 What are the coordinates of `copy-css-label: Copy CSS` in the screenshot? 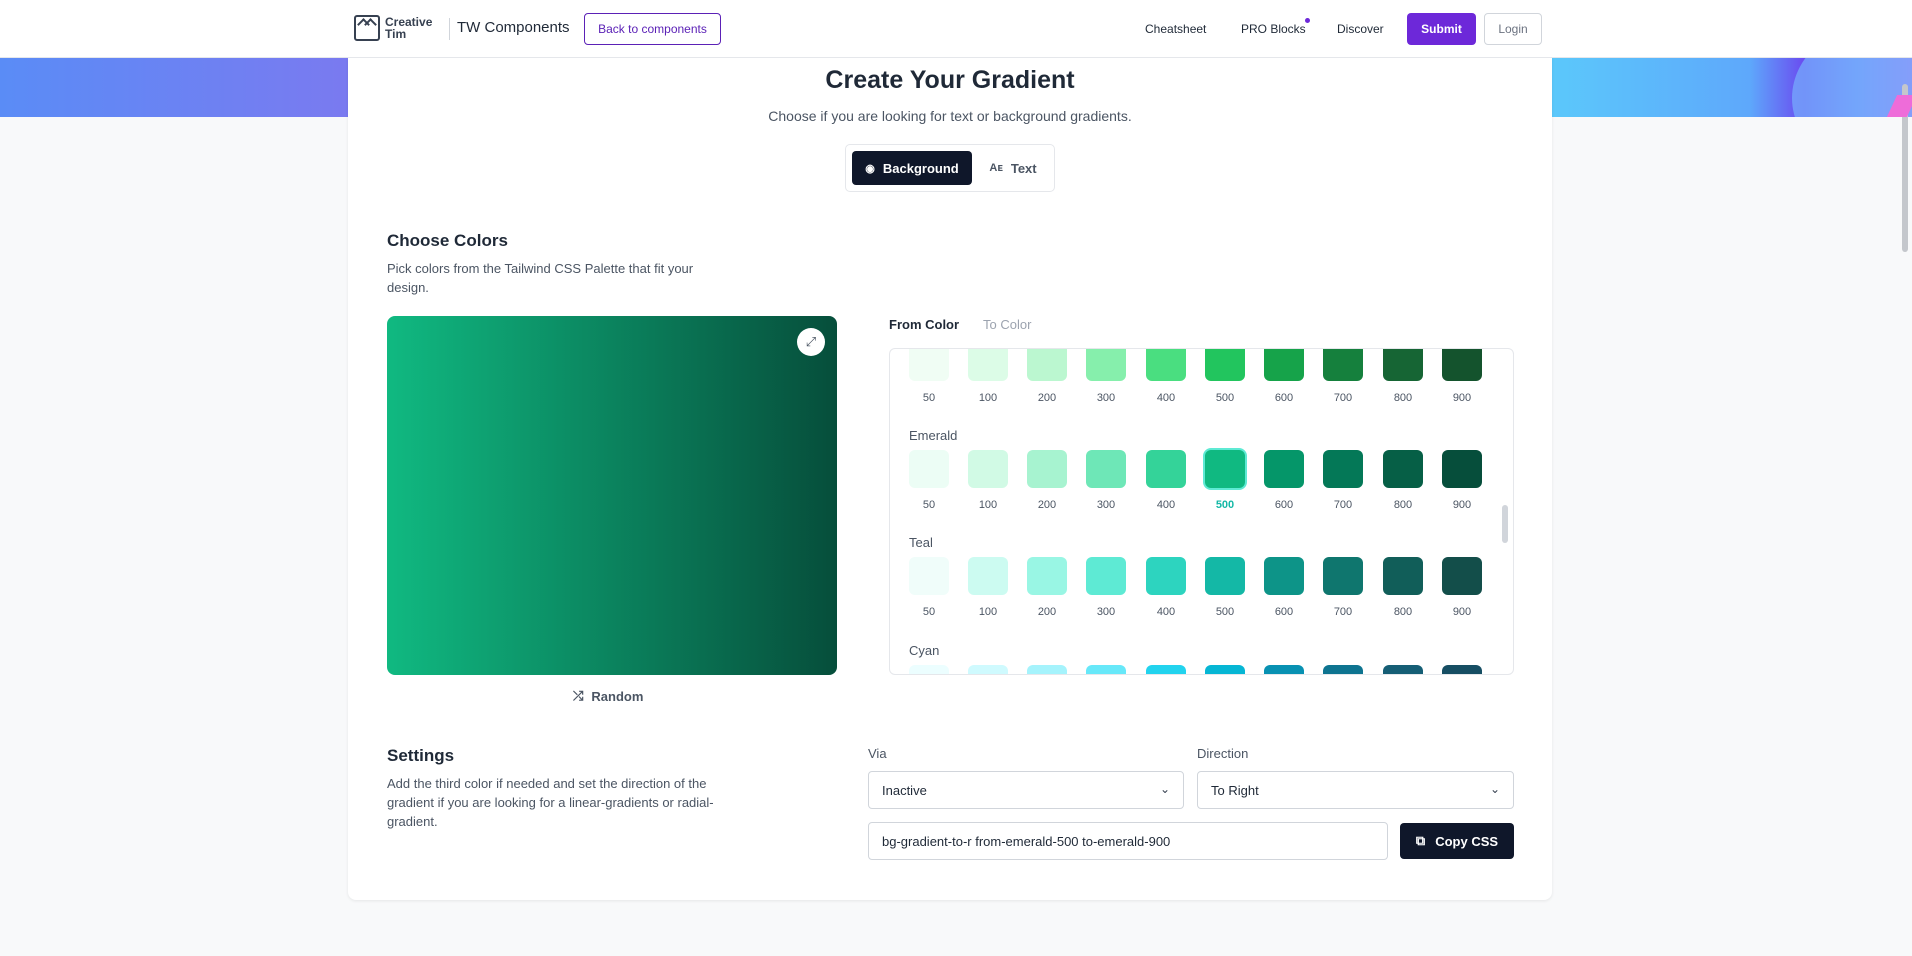 It's located at (1467, 841).